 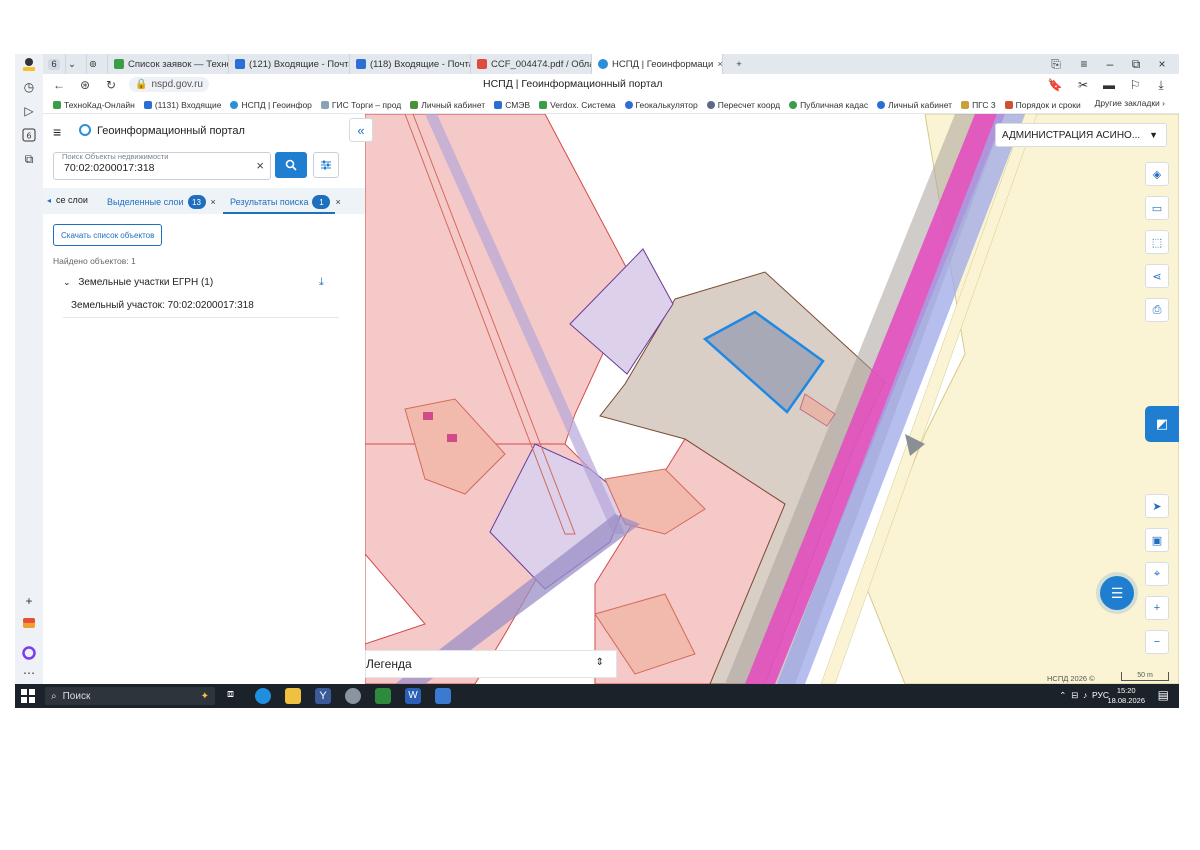 I want to click on bookmark-item: (1131) Входящие, so click(x=182, y=105).